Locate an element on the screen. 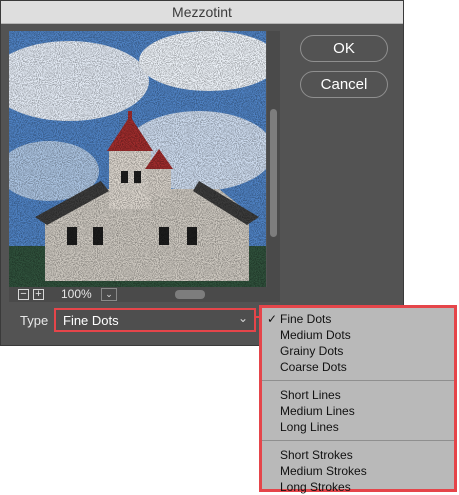 The image size is (459, 495). dialog-title: Mezzotint is located at coordinates (202, 12).